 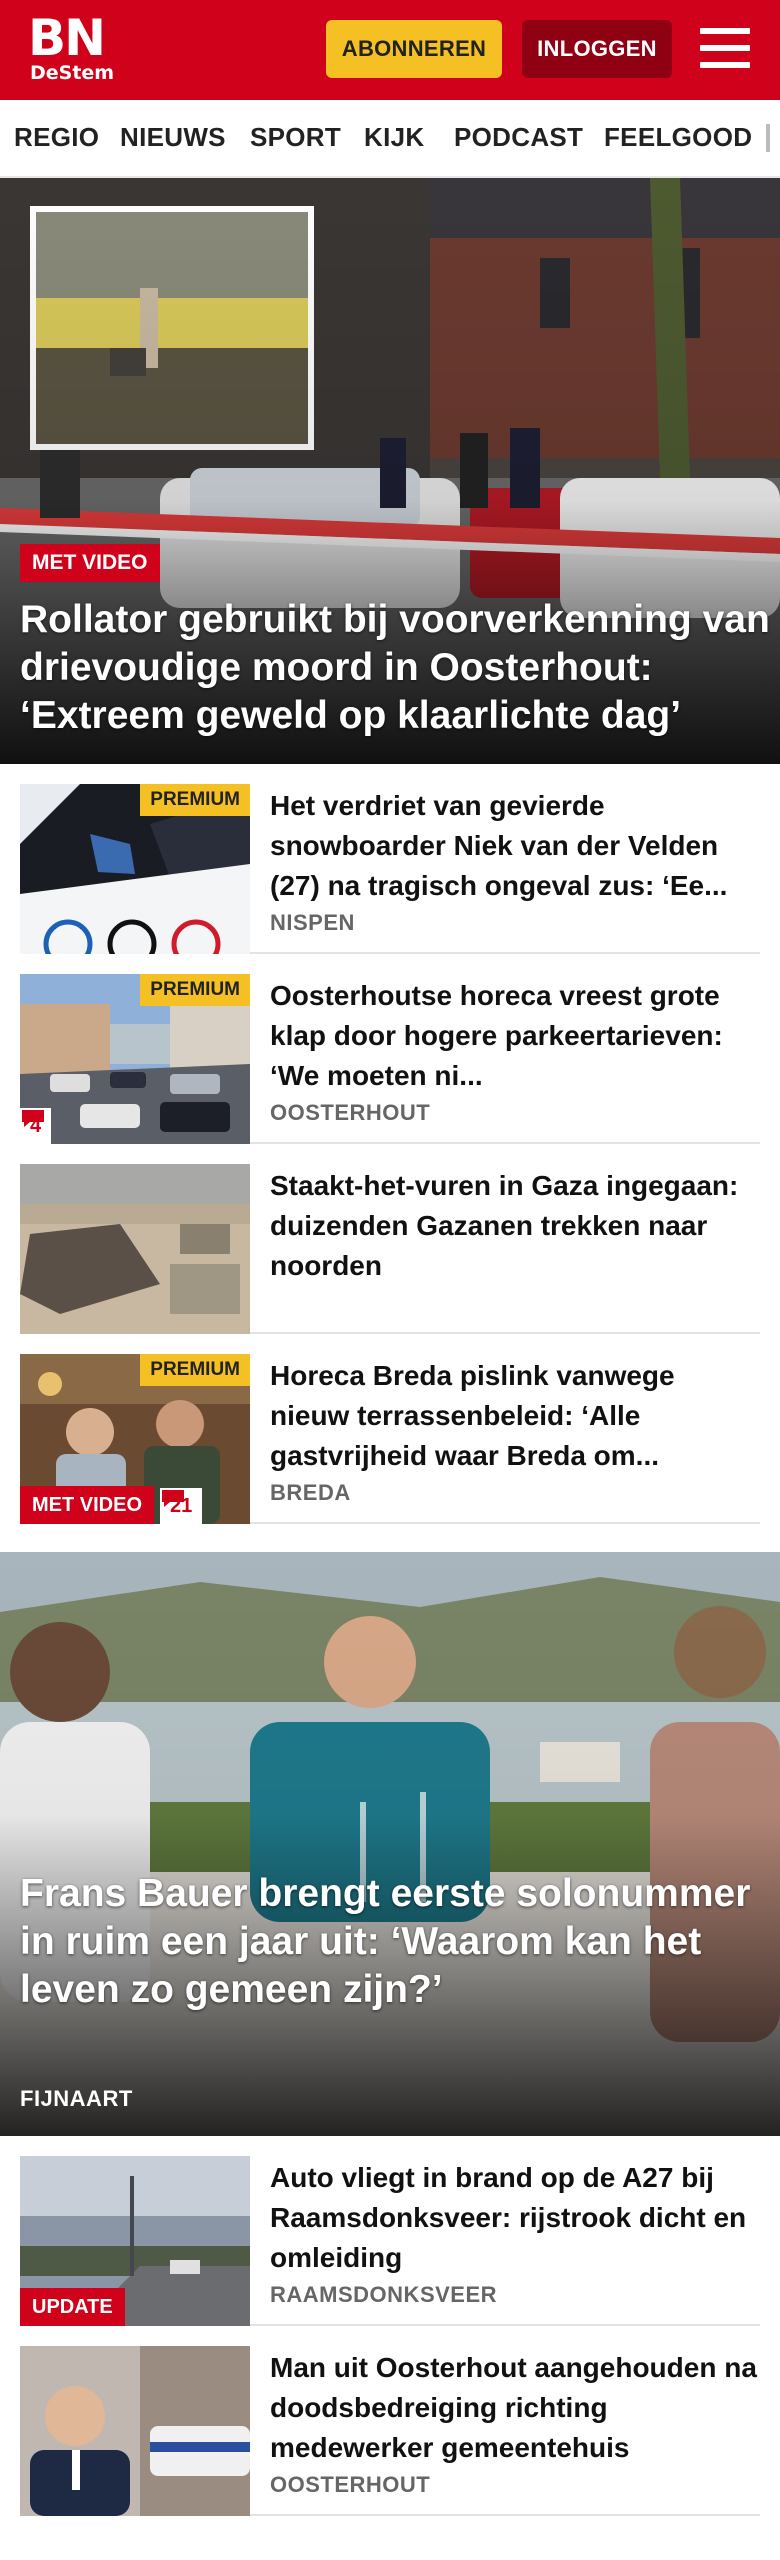 I want to click on nav-item-podcast: PODCAST, so click(x=518, y=137).